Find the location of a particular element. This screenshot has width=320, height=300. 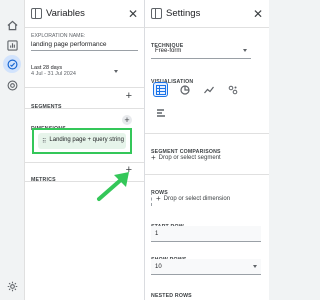

reports-icon is located at coordinates (12, 45).